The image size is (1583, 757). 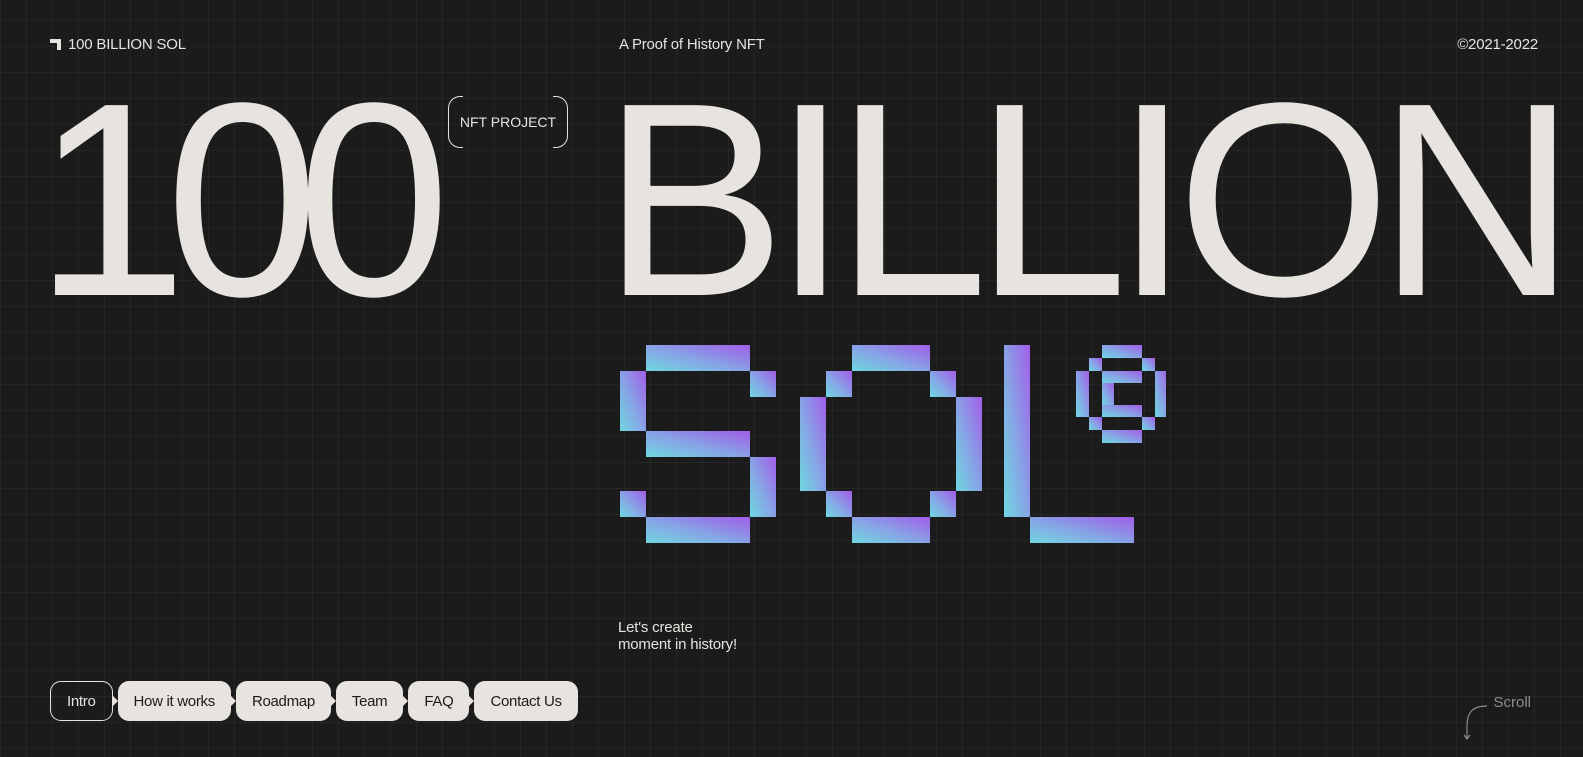 I want to click on nav-item-label: Roadmap, so click(x=283, y=701).